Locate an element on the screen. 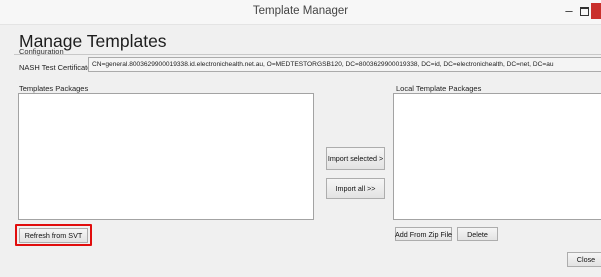  import-all-button: Import all >> is located at coordinates (355, 188).